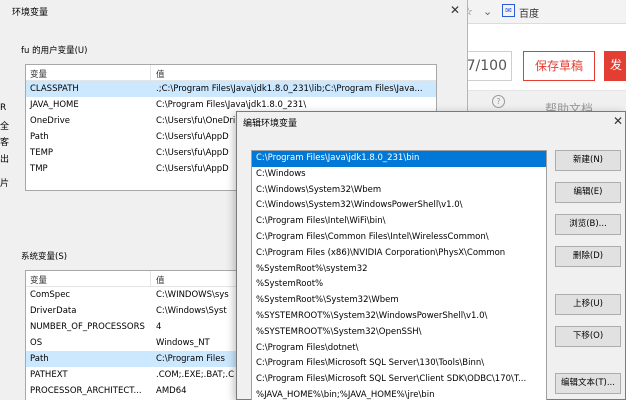 Image resolution: width=626 pixels, height=400 pixels. What do you see at coordinates (50, 295) in the screenshot?
I see `var-name: ComSpec` at bounding box center [50, 295].